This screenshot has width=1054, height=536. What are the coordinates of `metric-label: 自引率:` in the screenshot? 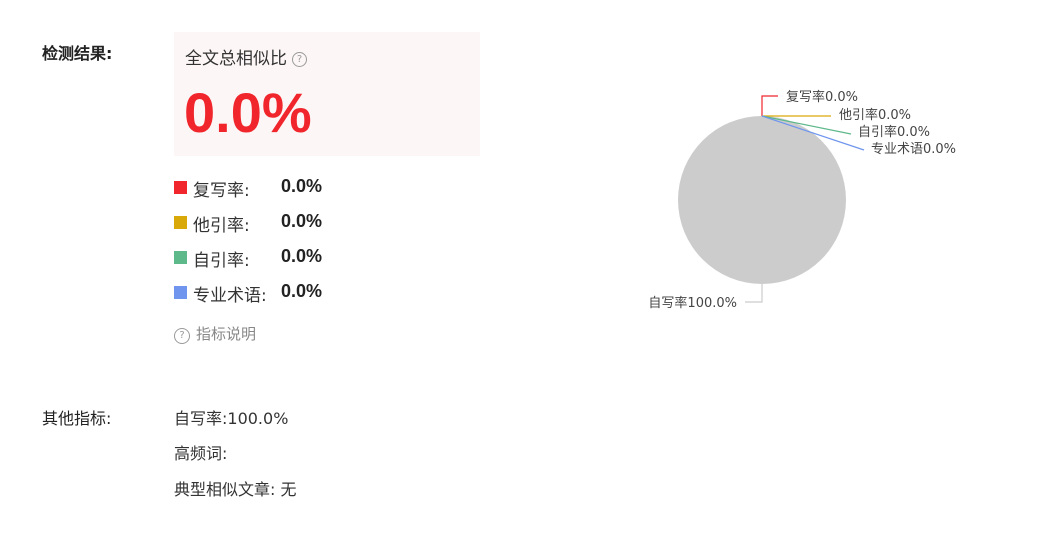 It's located at (221, 261).